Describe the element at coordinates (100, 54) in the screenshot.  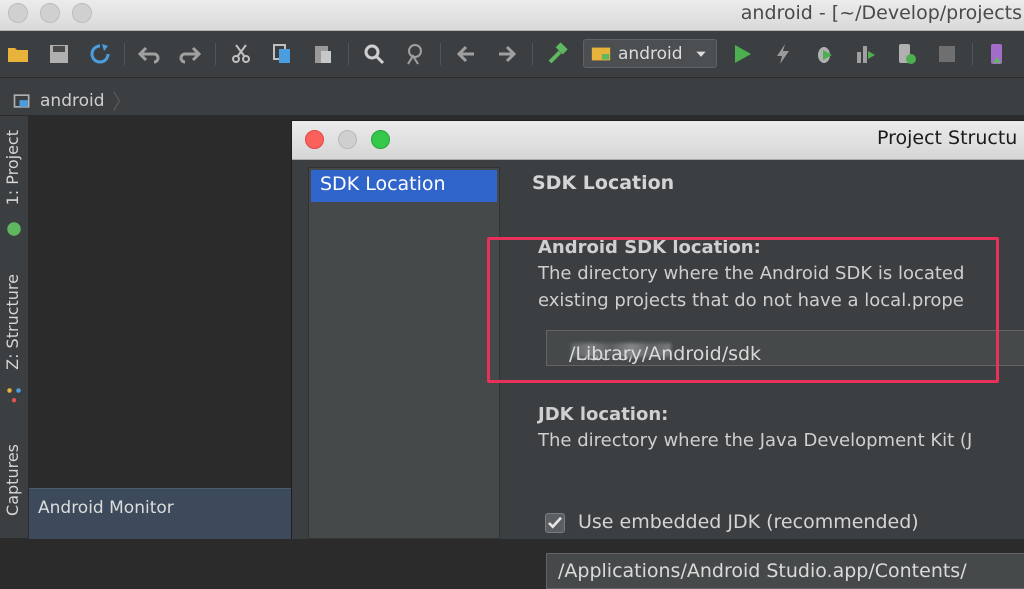
I see `sync-icon` at that location.